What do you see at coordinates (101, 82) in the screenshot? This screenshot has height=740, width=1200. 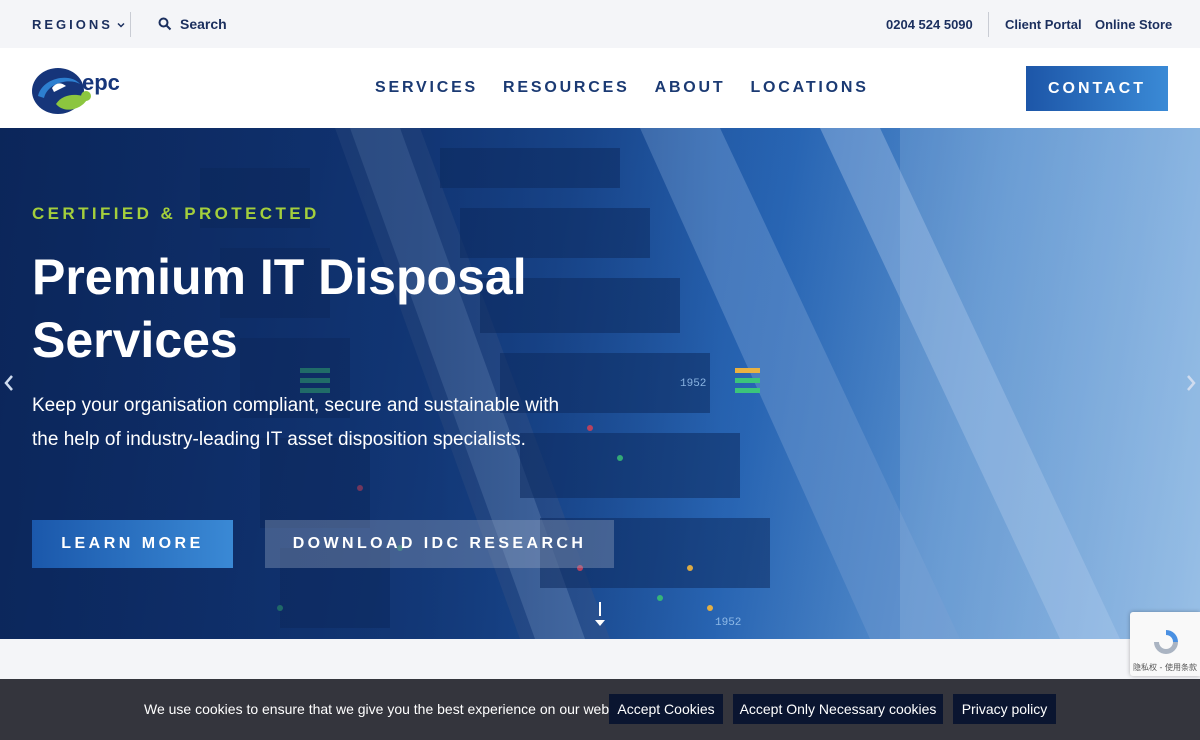 I see `svg-text: epc` at bounding box center [101, 82].